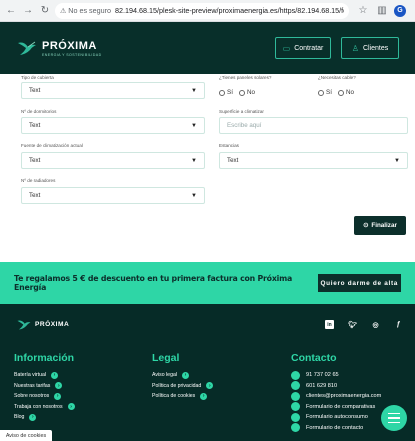  What do you see at coordinates (27, 48) in the screenshot?
I see `hummingbird-logo-icon` at bounding box center [27, 48].